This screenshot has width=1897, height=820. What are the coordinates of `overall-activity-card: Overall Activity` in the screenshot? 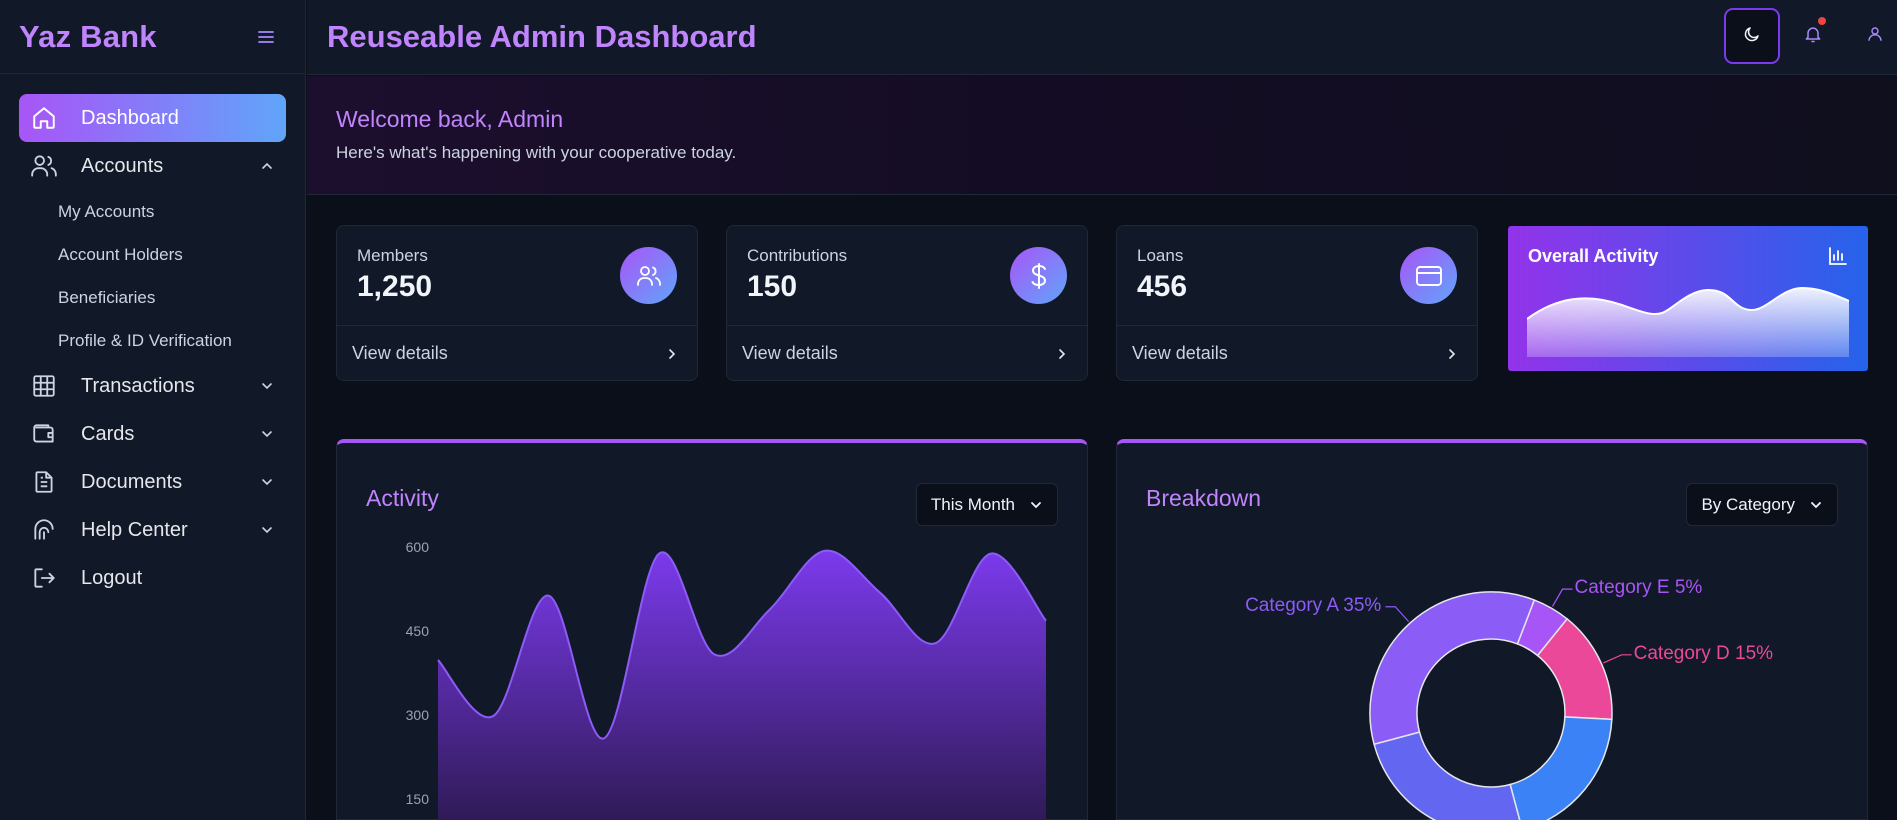 It's located at (1688, 298).